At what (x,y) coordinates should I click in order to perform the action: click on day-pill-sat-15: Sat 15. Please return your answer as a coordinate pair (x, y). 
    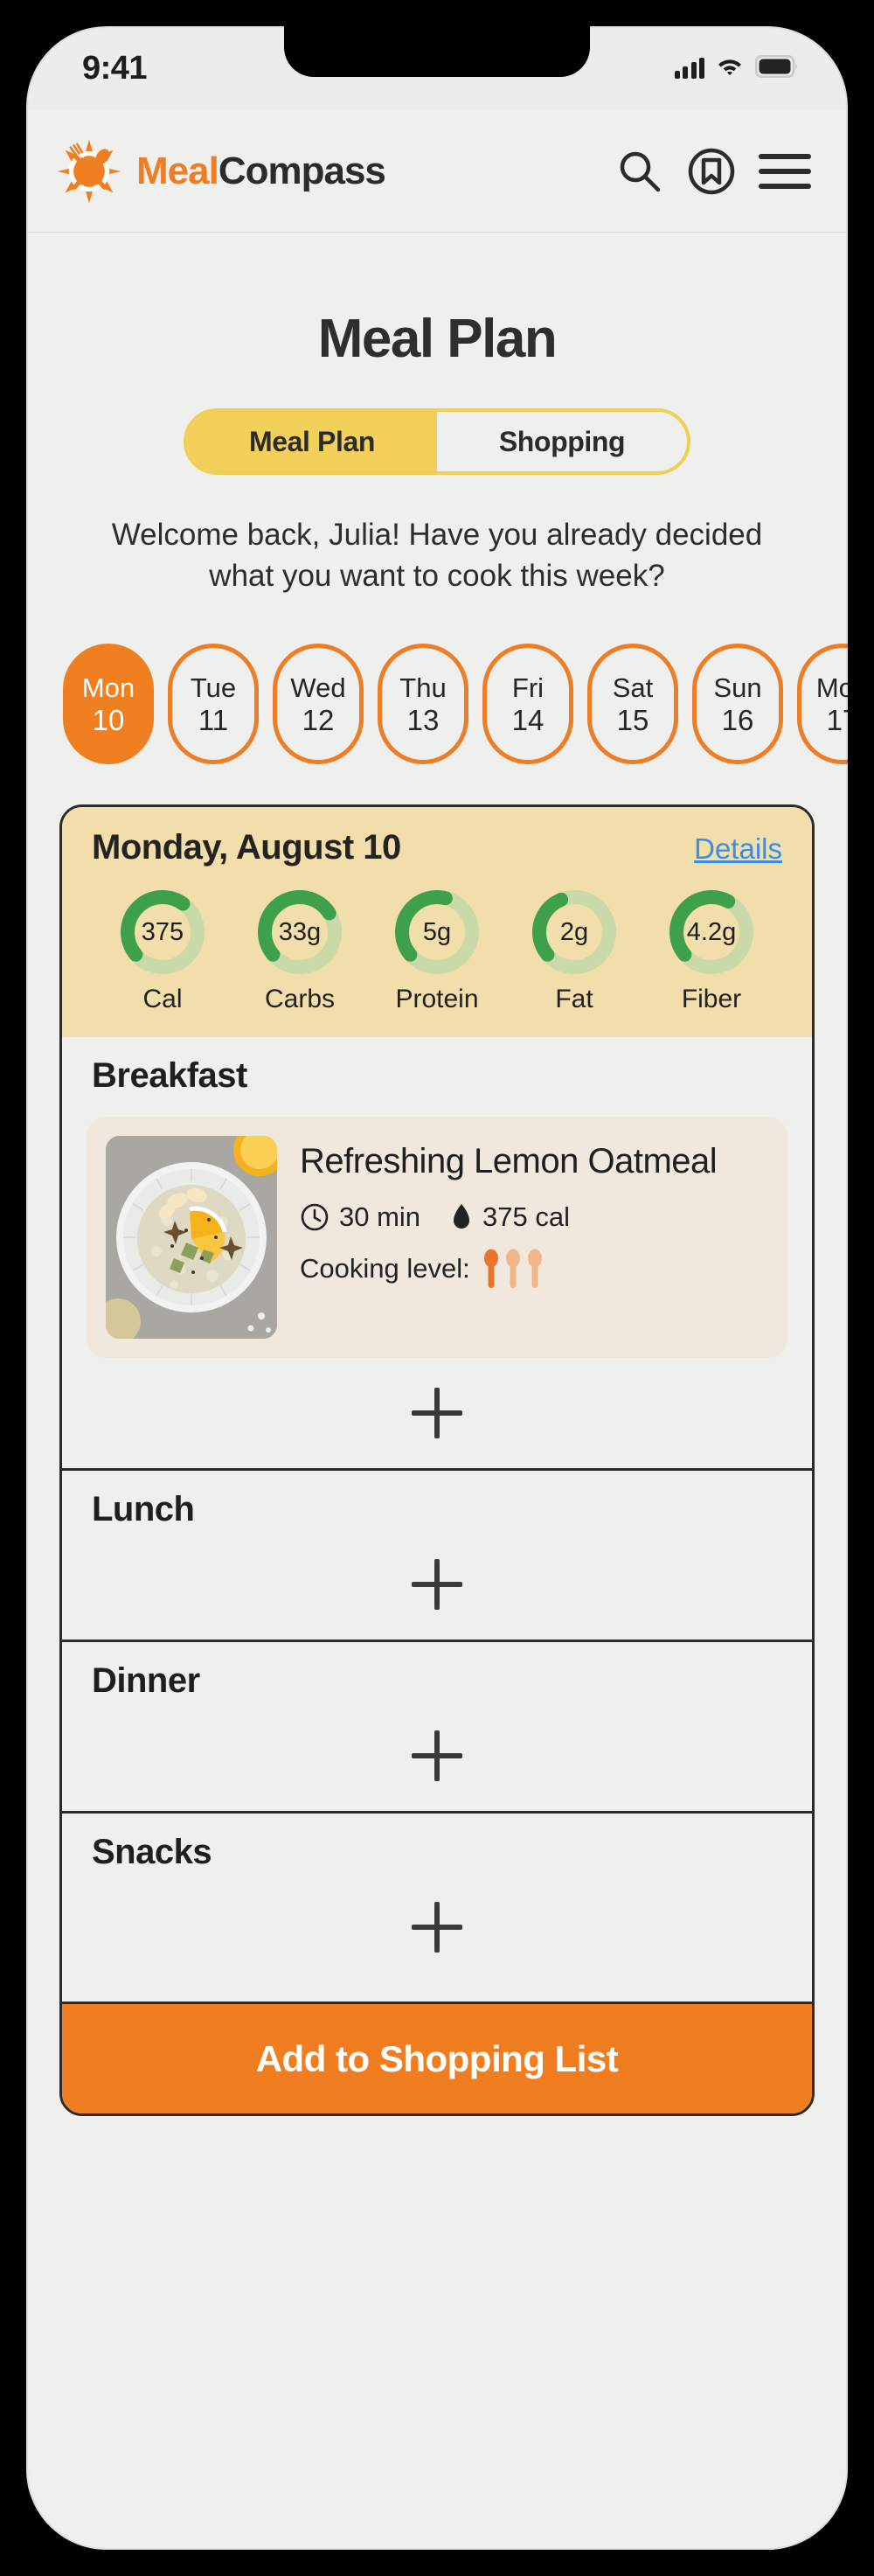
    Looking at the image, I should click on (632, 704).